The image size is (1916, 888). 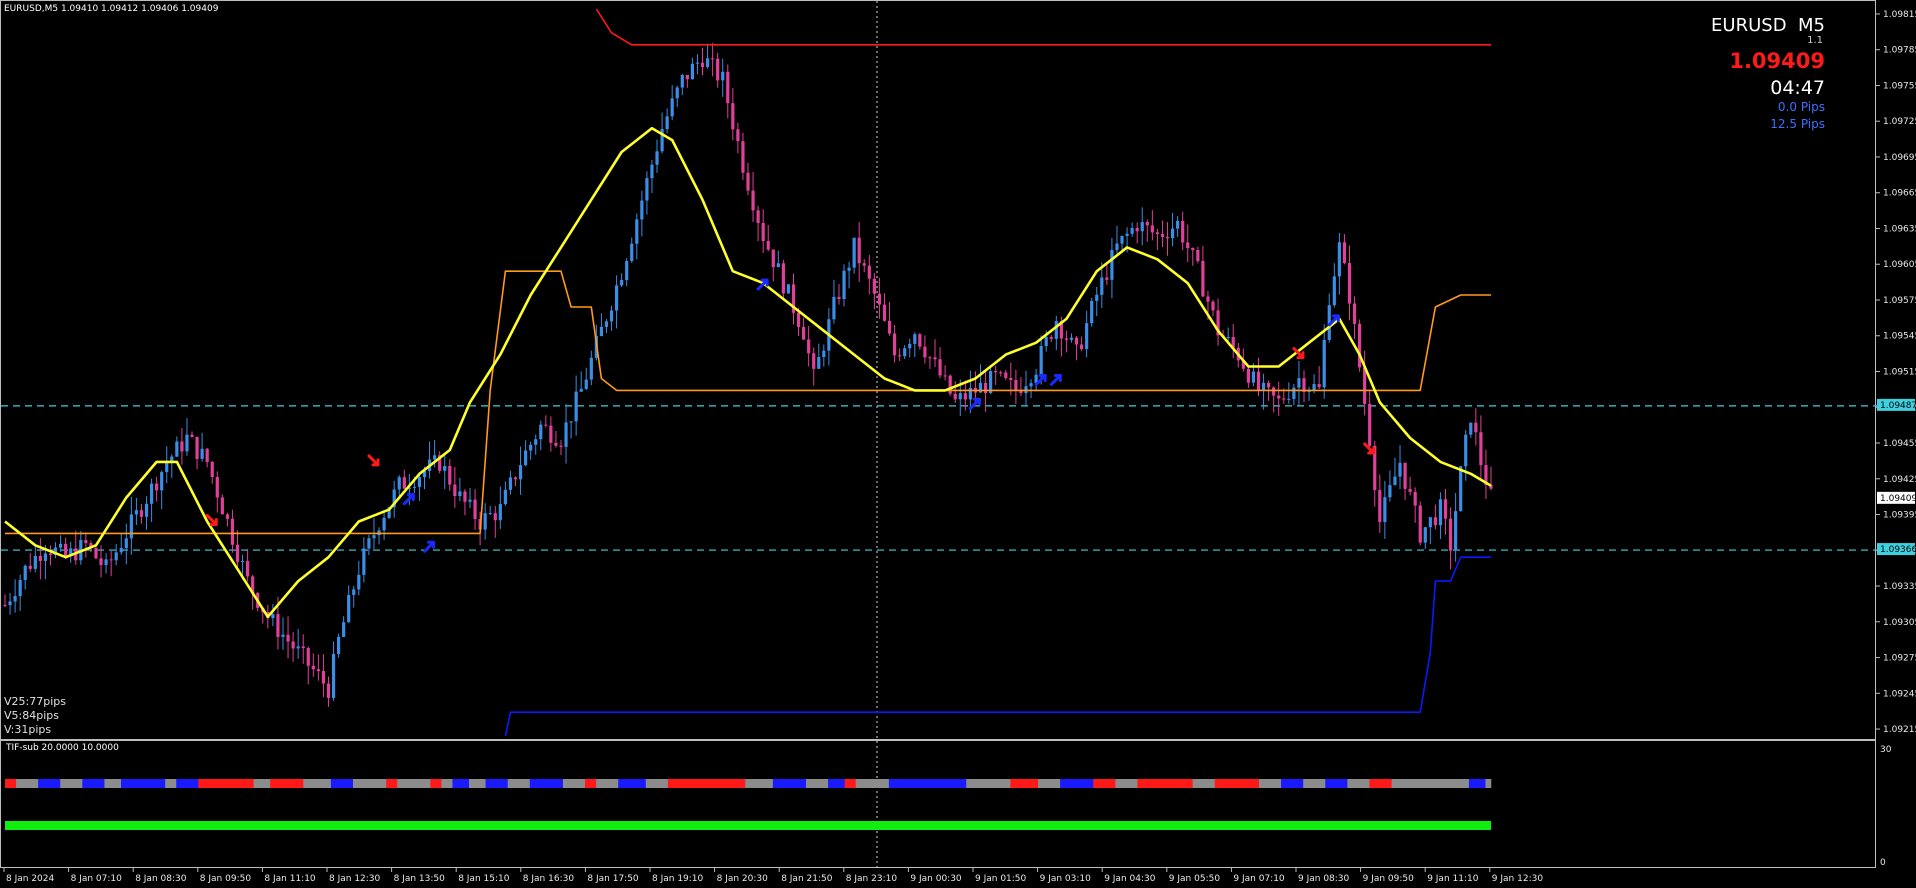 I want to click on x-tick-label: 8 Jan 12:30, so click(x=355, y=879).